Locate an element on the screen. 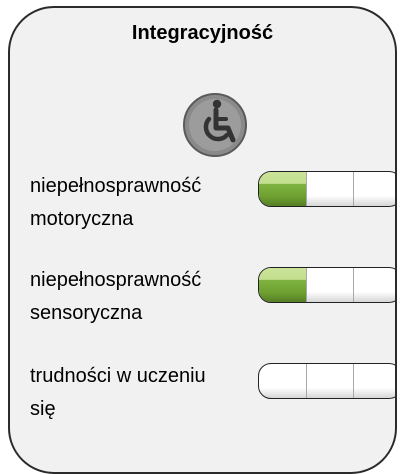 The height and width of the screenshot is (474, 400). rating-bar-sensory is located at coordinates (326, 285).